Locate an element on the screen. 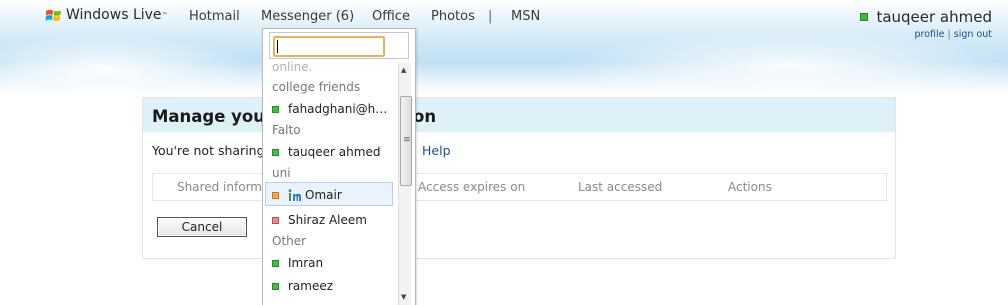 The image size is (1008, 305). cancel-button: Cancel is located at coordinates (202, 227).